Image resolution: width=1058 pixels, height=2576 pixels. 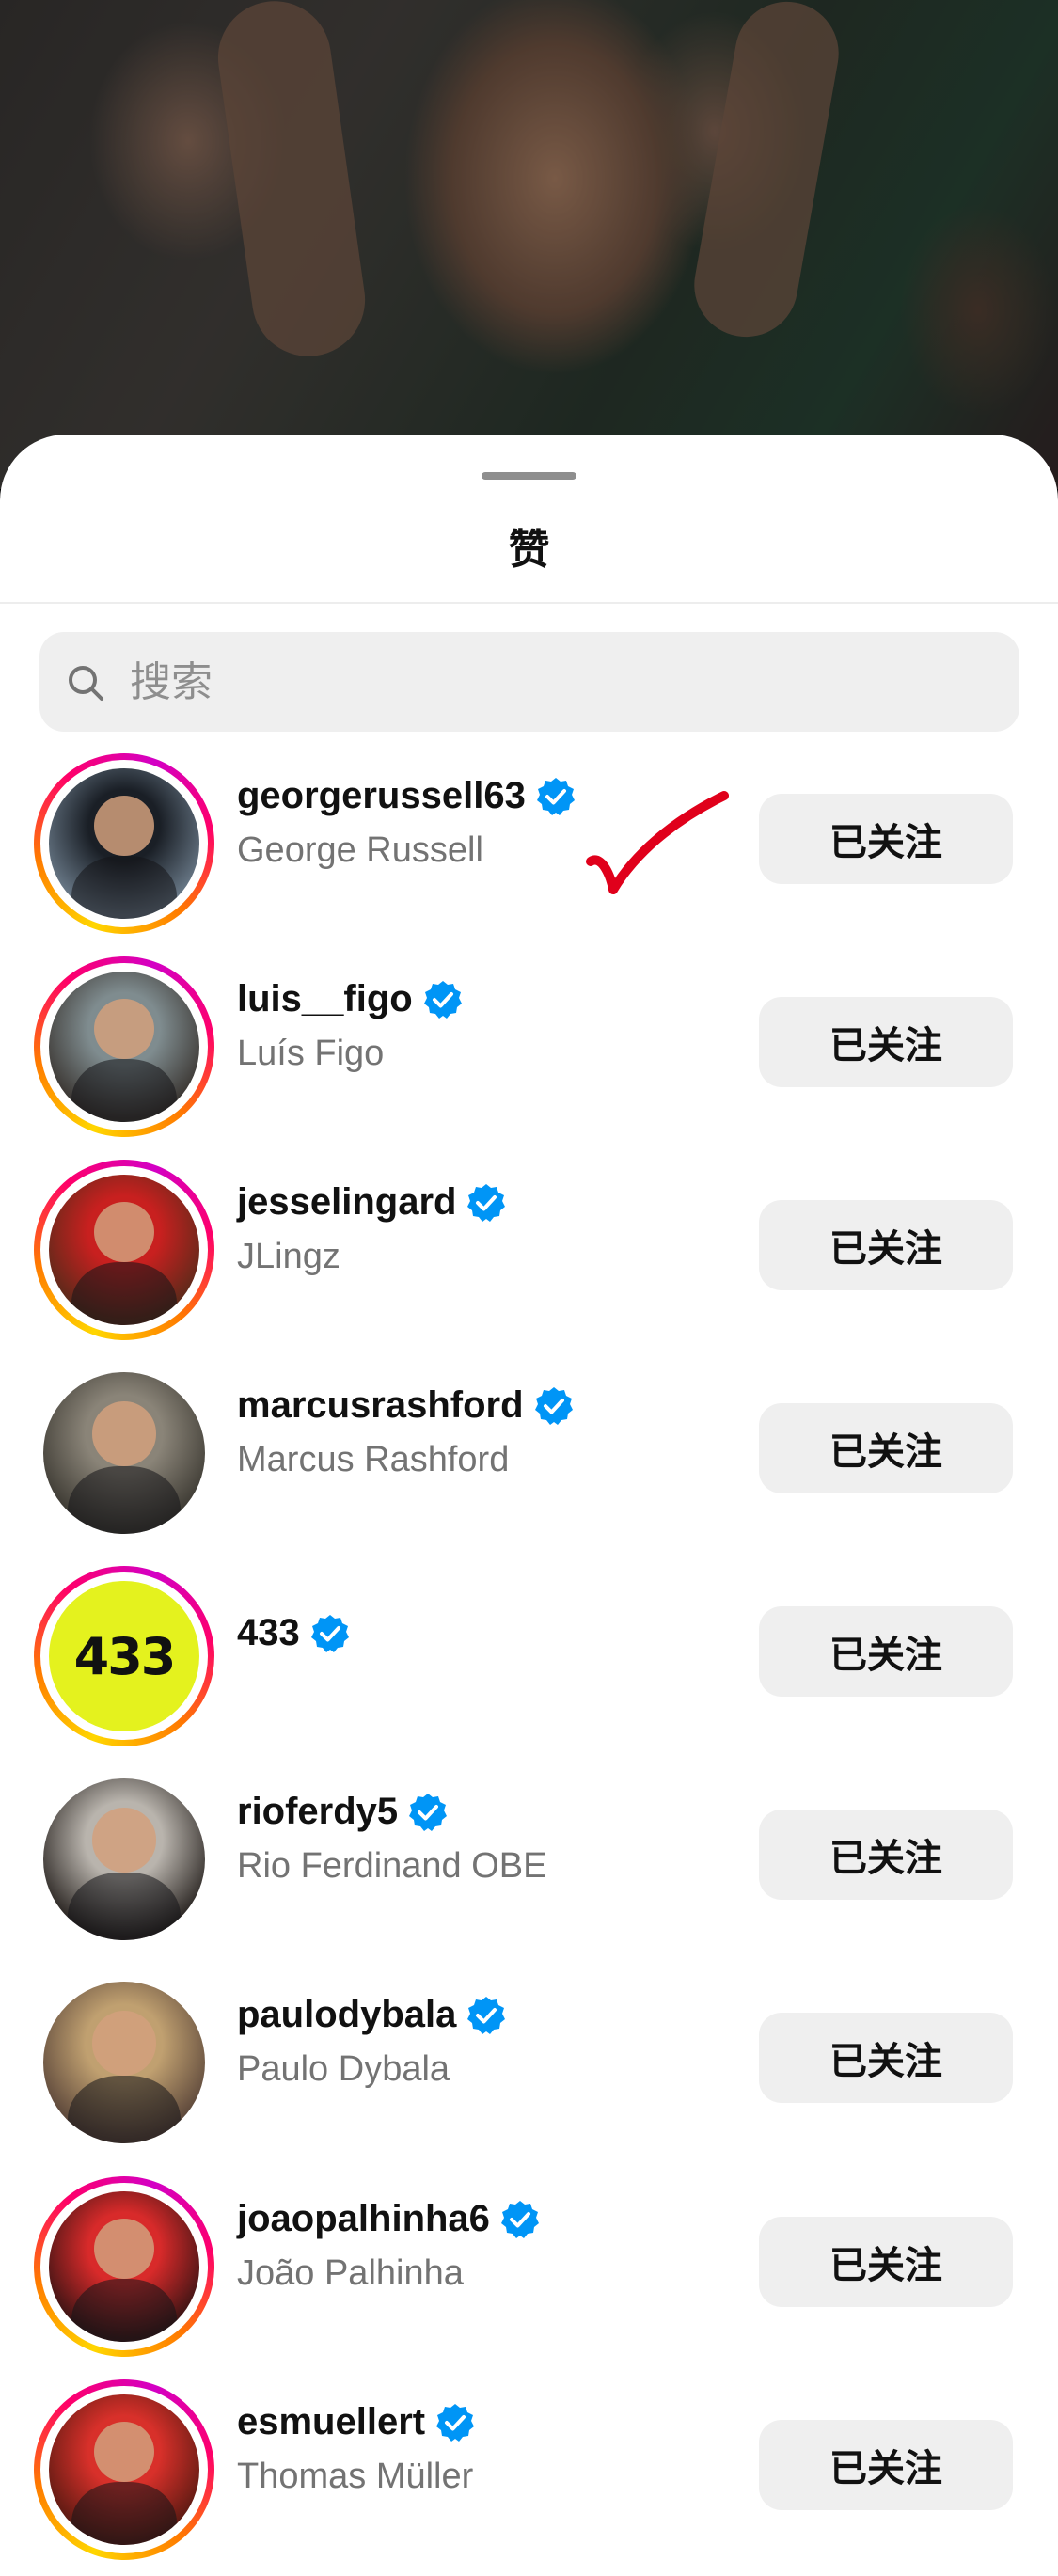 What do you see at coordinates (292, 182) in the screenshot?
I see `background-arm-left` at bounding box center [292, 182].